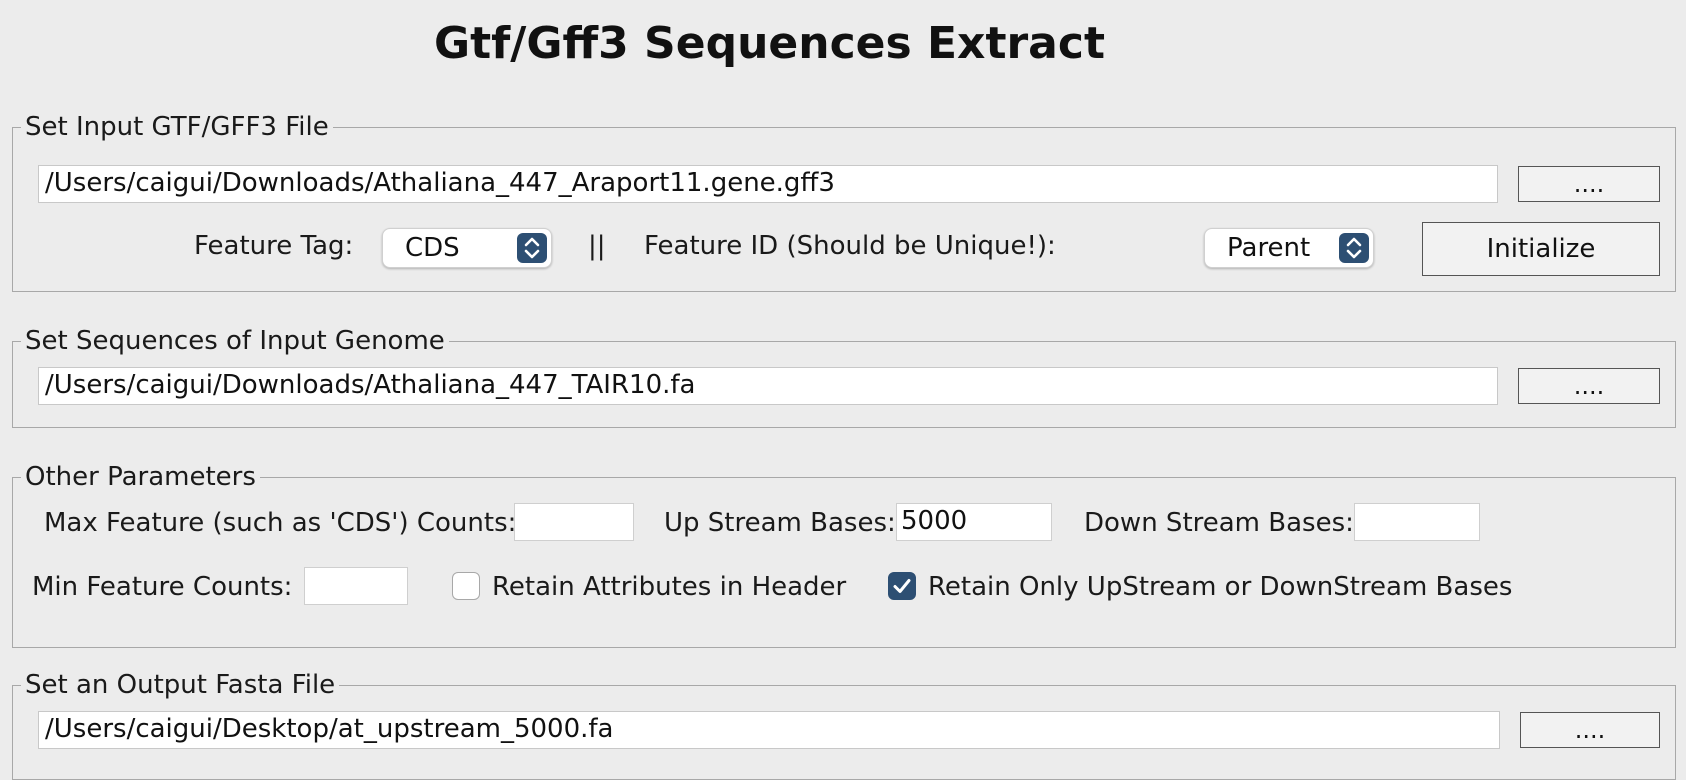 This screenshot has height=780, width=1686. I want to click on checkmark-icon, so click(902, 586).